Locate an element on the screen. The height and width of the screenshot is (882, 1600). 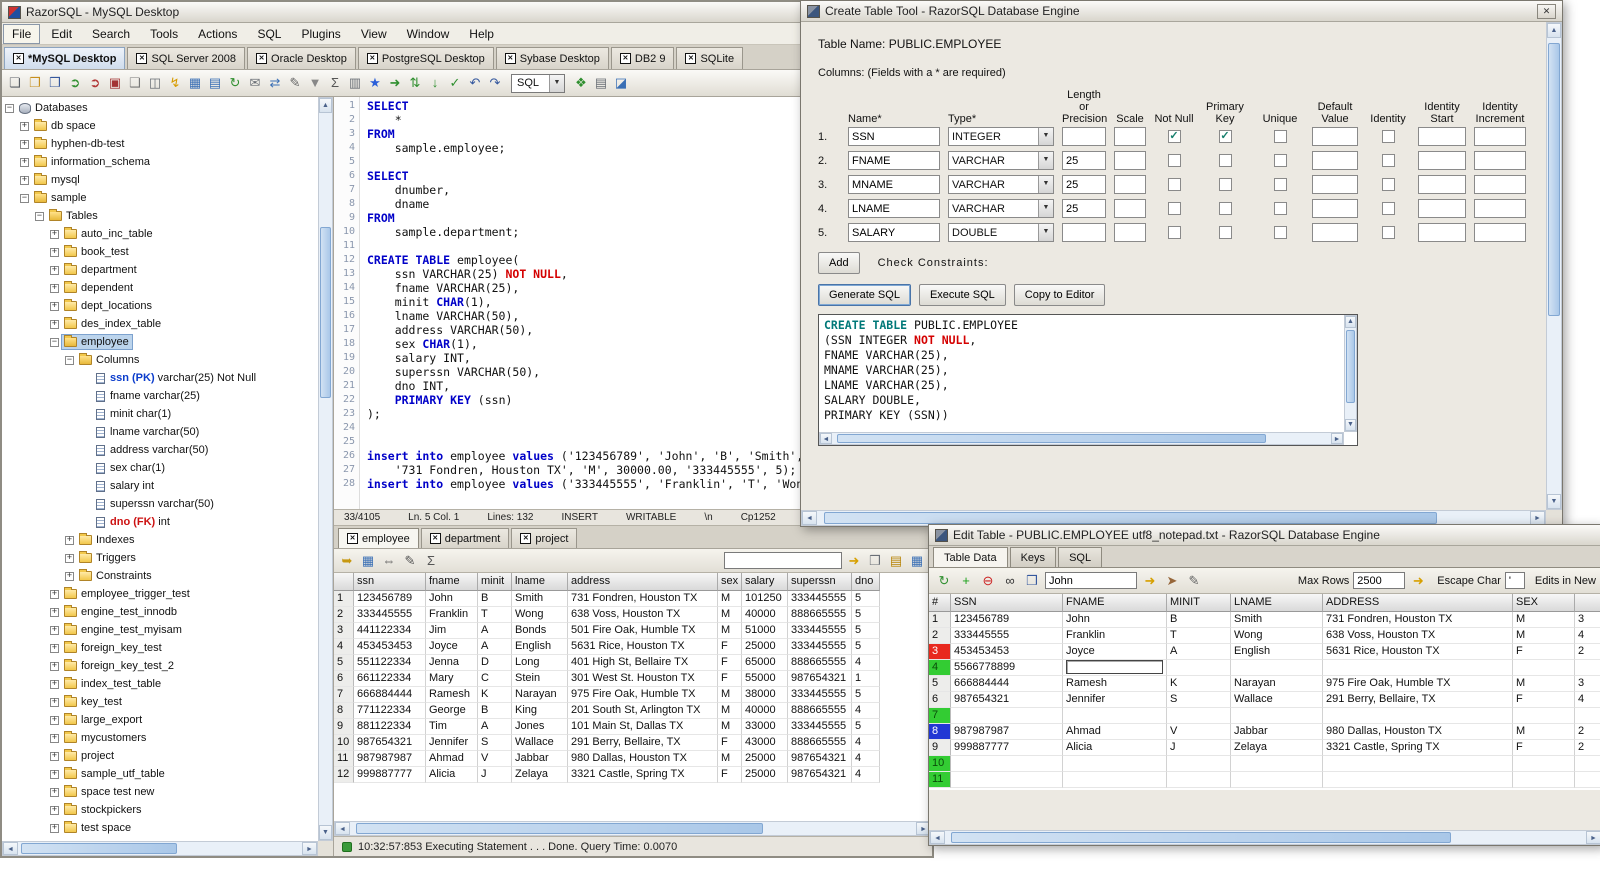
edit-cell: 4 is located at coordinates (1587, 700).